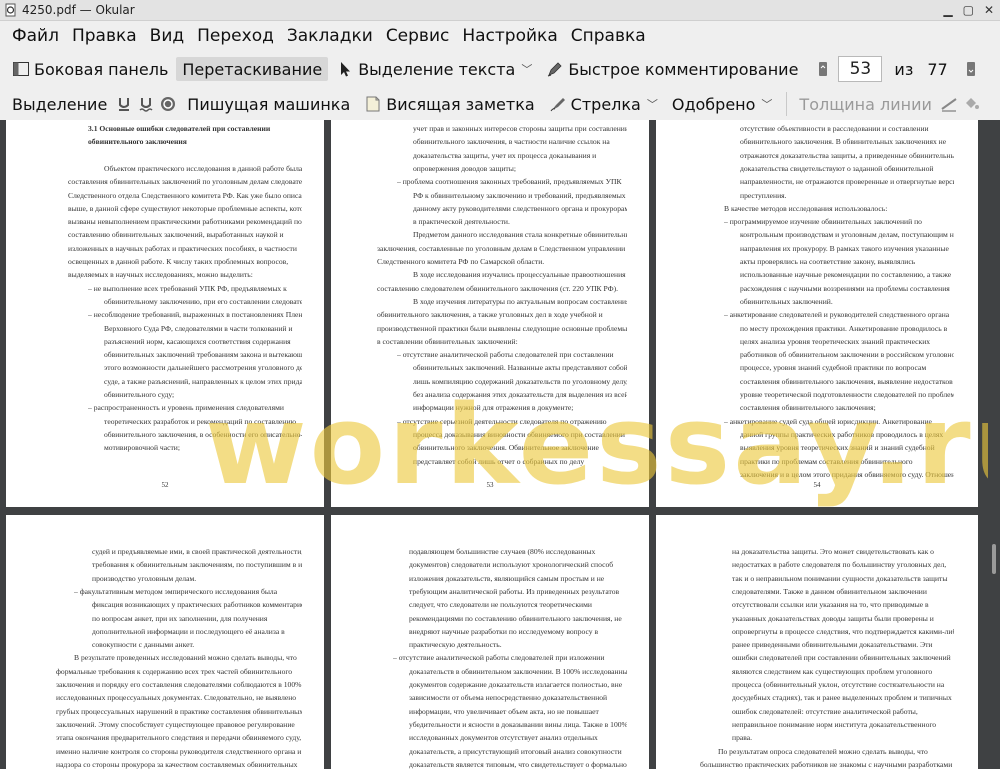 Image resolution: width=1000 pixels, height=769 pixels. Describe the element at coordinates (330, 36) in the screenshot. I see `menu-bookmarks: Закладки` at that location.